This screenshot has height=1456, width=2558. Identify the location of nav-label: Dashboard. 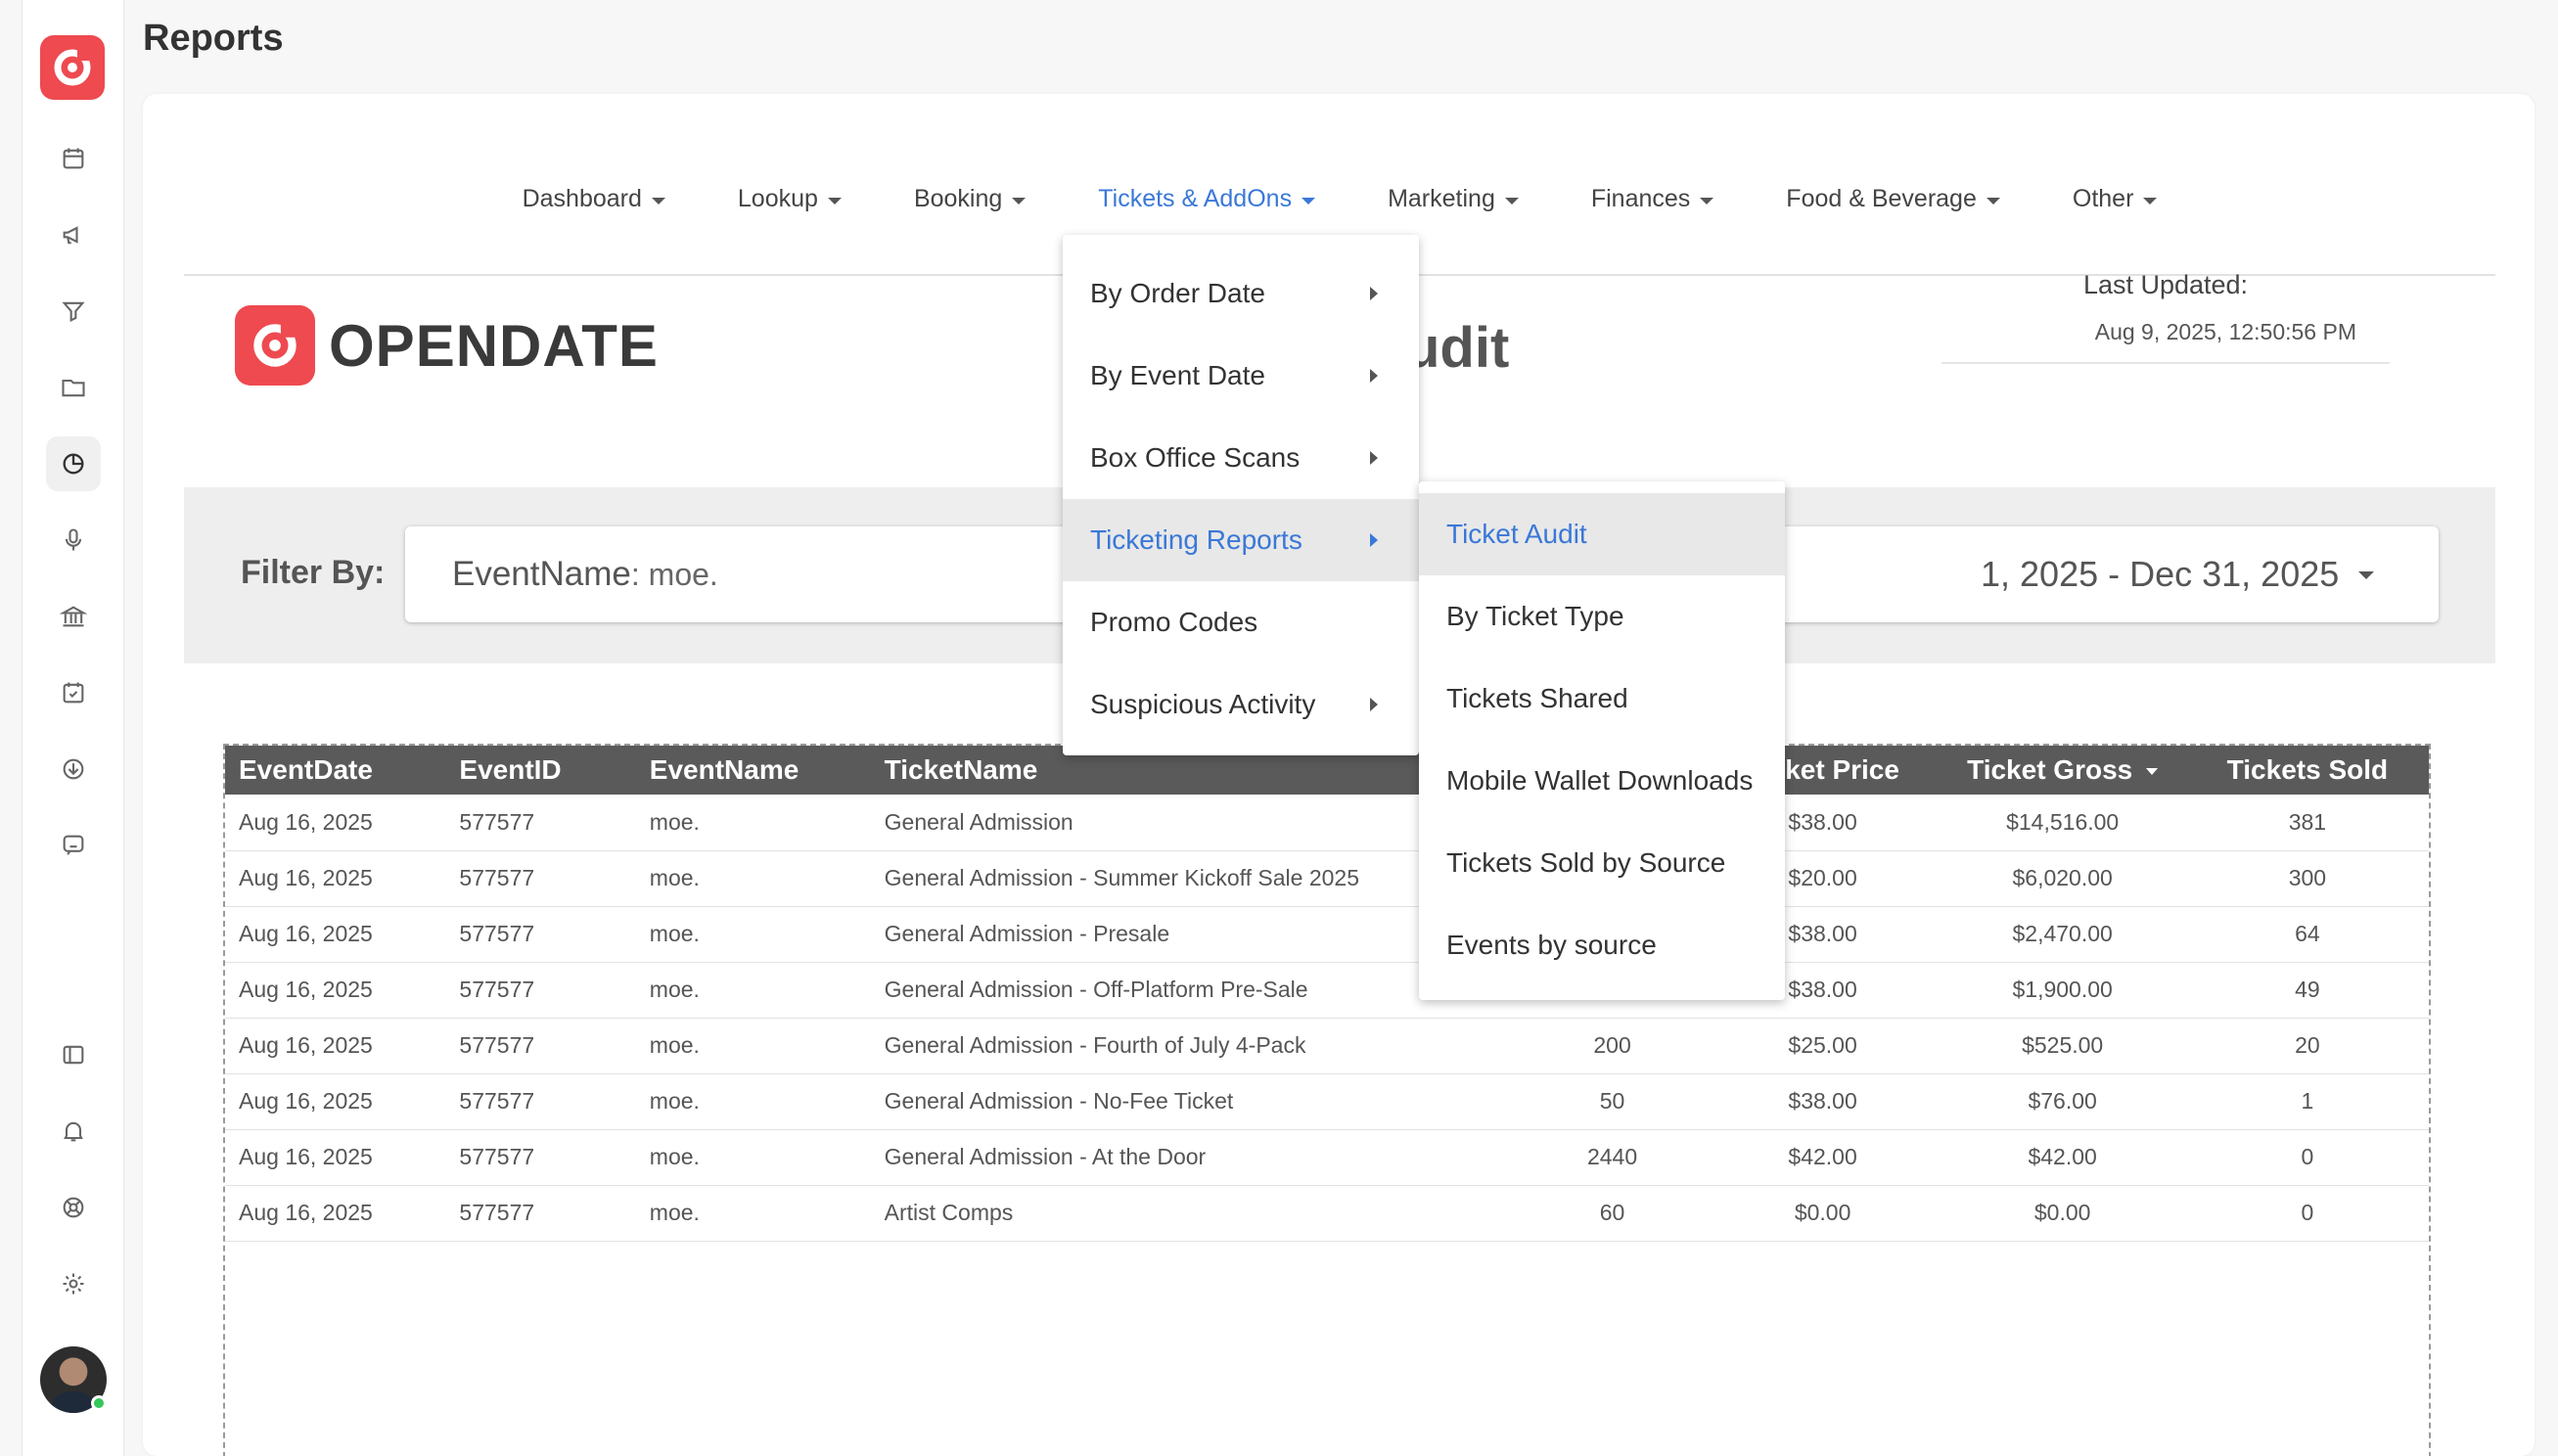
(582, 198).